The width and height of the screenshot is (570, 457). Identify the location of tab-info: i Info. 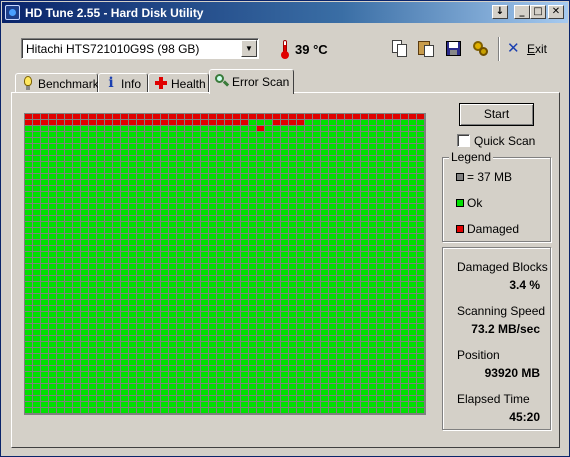
(123, 83).